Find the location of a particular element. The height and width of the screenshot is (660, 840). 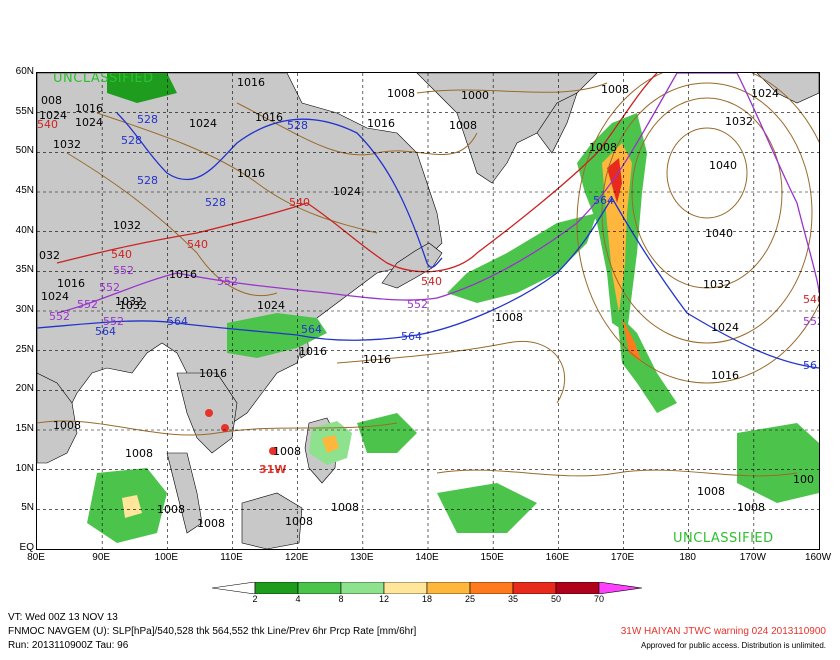

longitude-label: 90E is located at coordinates (101, 557).